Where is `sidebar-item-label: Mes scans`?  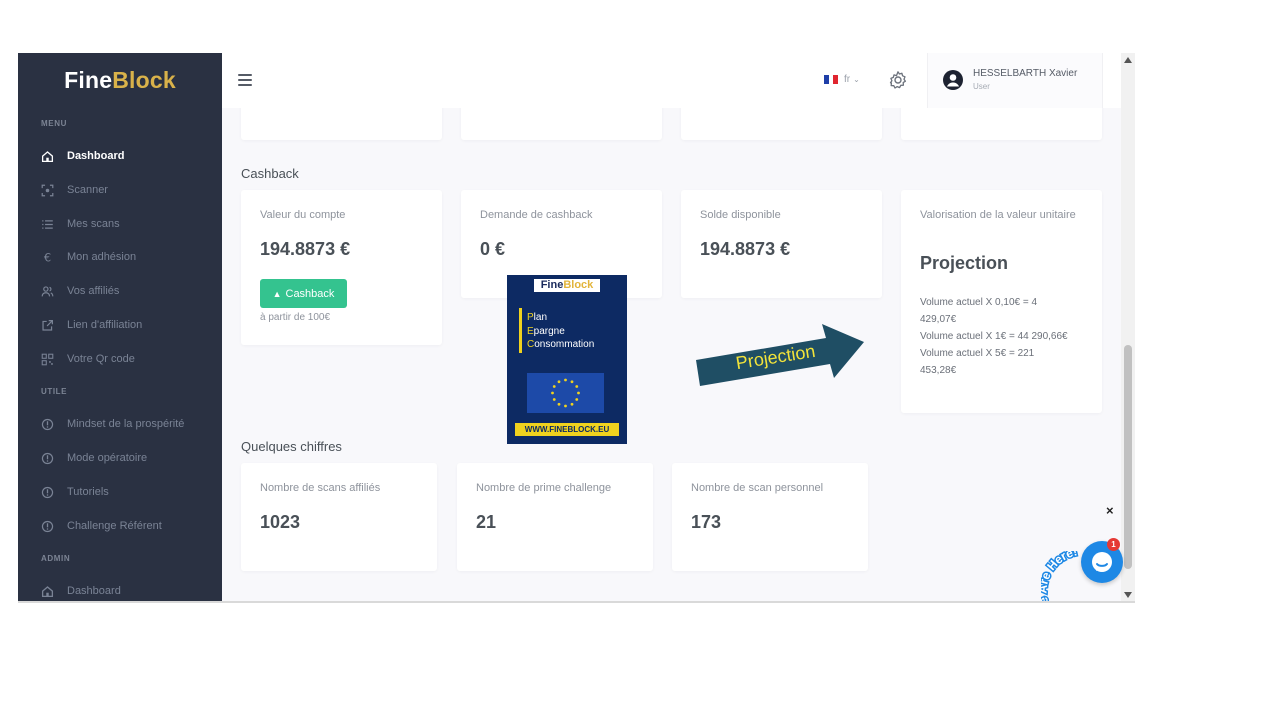
sidebar-item-label: Mes scans is located at coordinates (93, 224).